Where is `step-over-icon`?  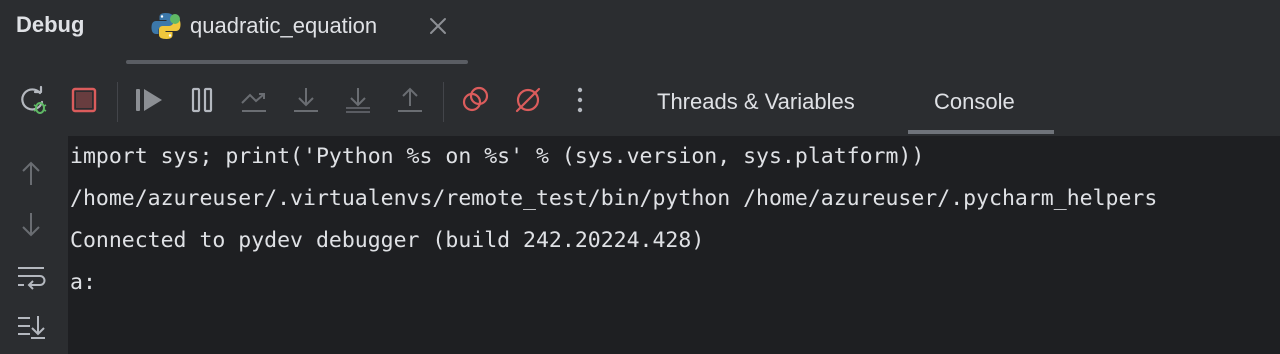
step-over-icon is located at coordinates (253, 102).